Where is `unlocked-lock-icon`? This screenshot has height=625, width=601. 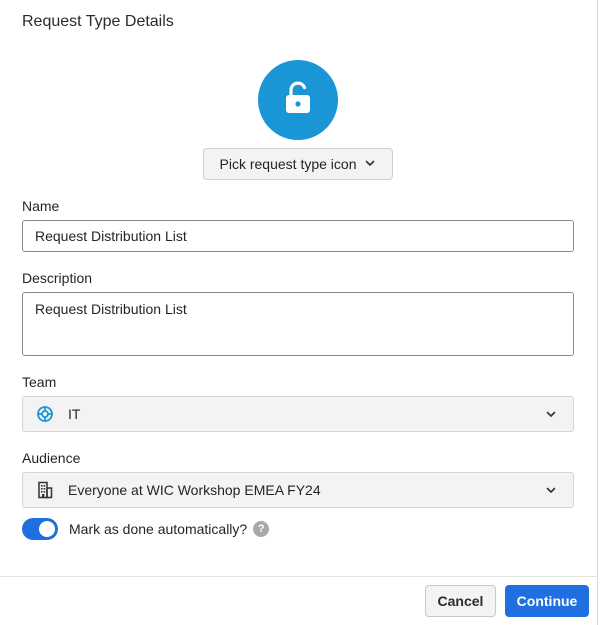
unlocked-lock-icon is located at coordinates (298, 100).